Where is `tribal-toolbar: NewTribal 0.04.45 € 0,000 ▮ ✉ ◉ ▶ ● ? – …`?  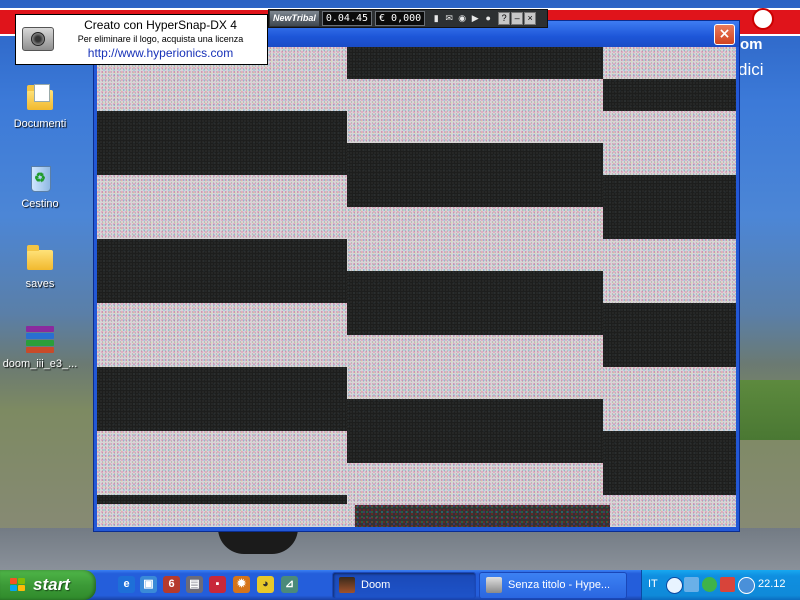
tribal-toolbar: NewTribal 0.04.45 € 0,000 ▮ ✉ ◉ ▶ ● ? – … is located at coordinates (408, 18).